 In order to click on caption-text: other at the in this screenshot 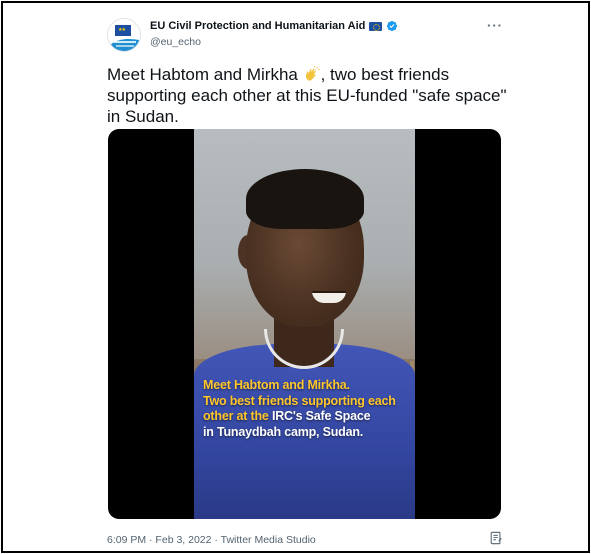, I will do `click(237, 416)`.